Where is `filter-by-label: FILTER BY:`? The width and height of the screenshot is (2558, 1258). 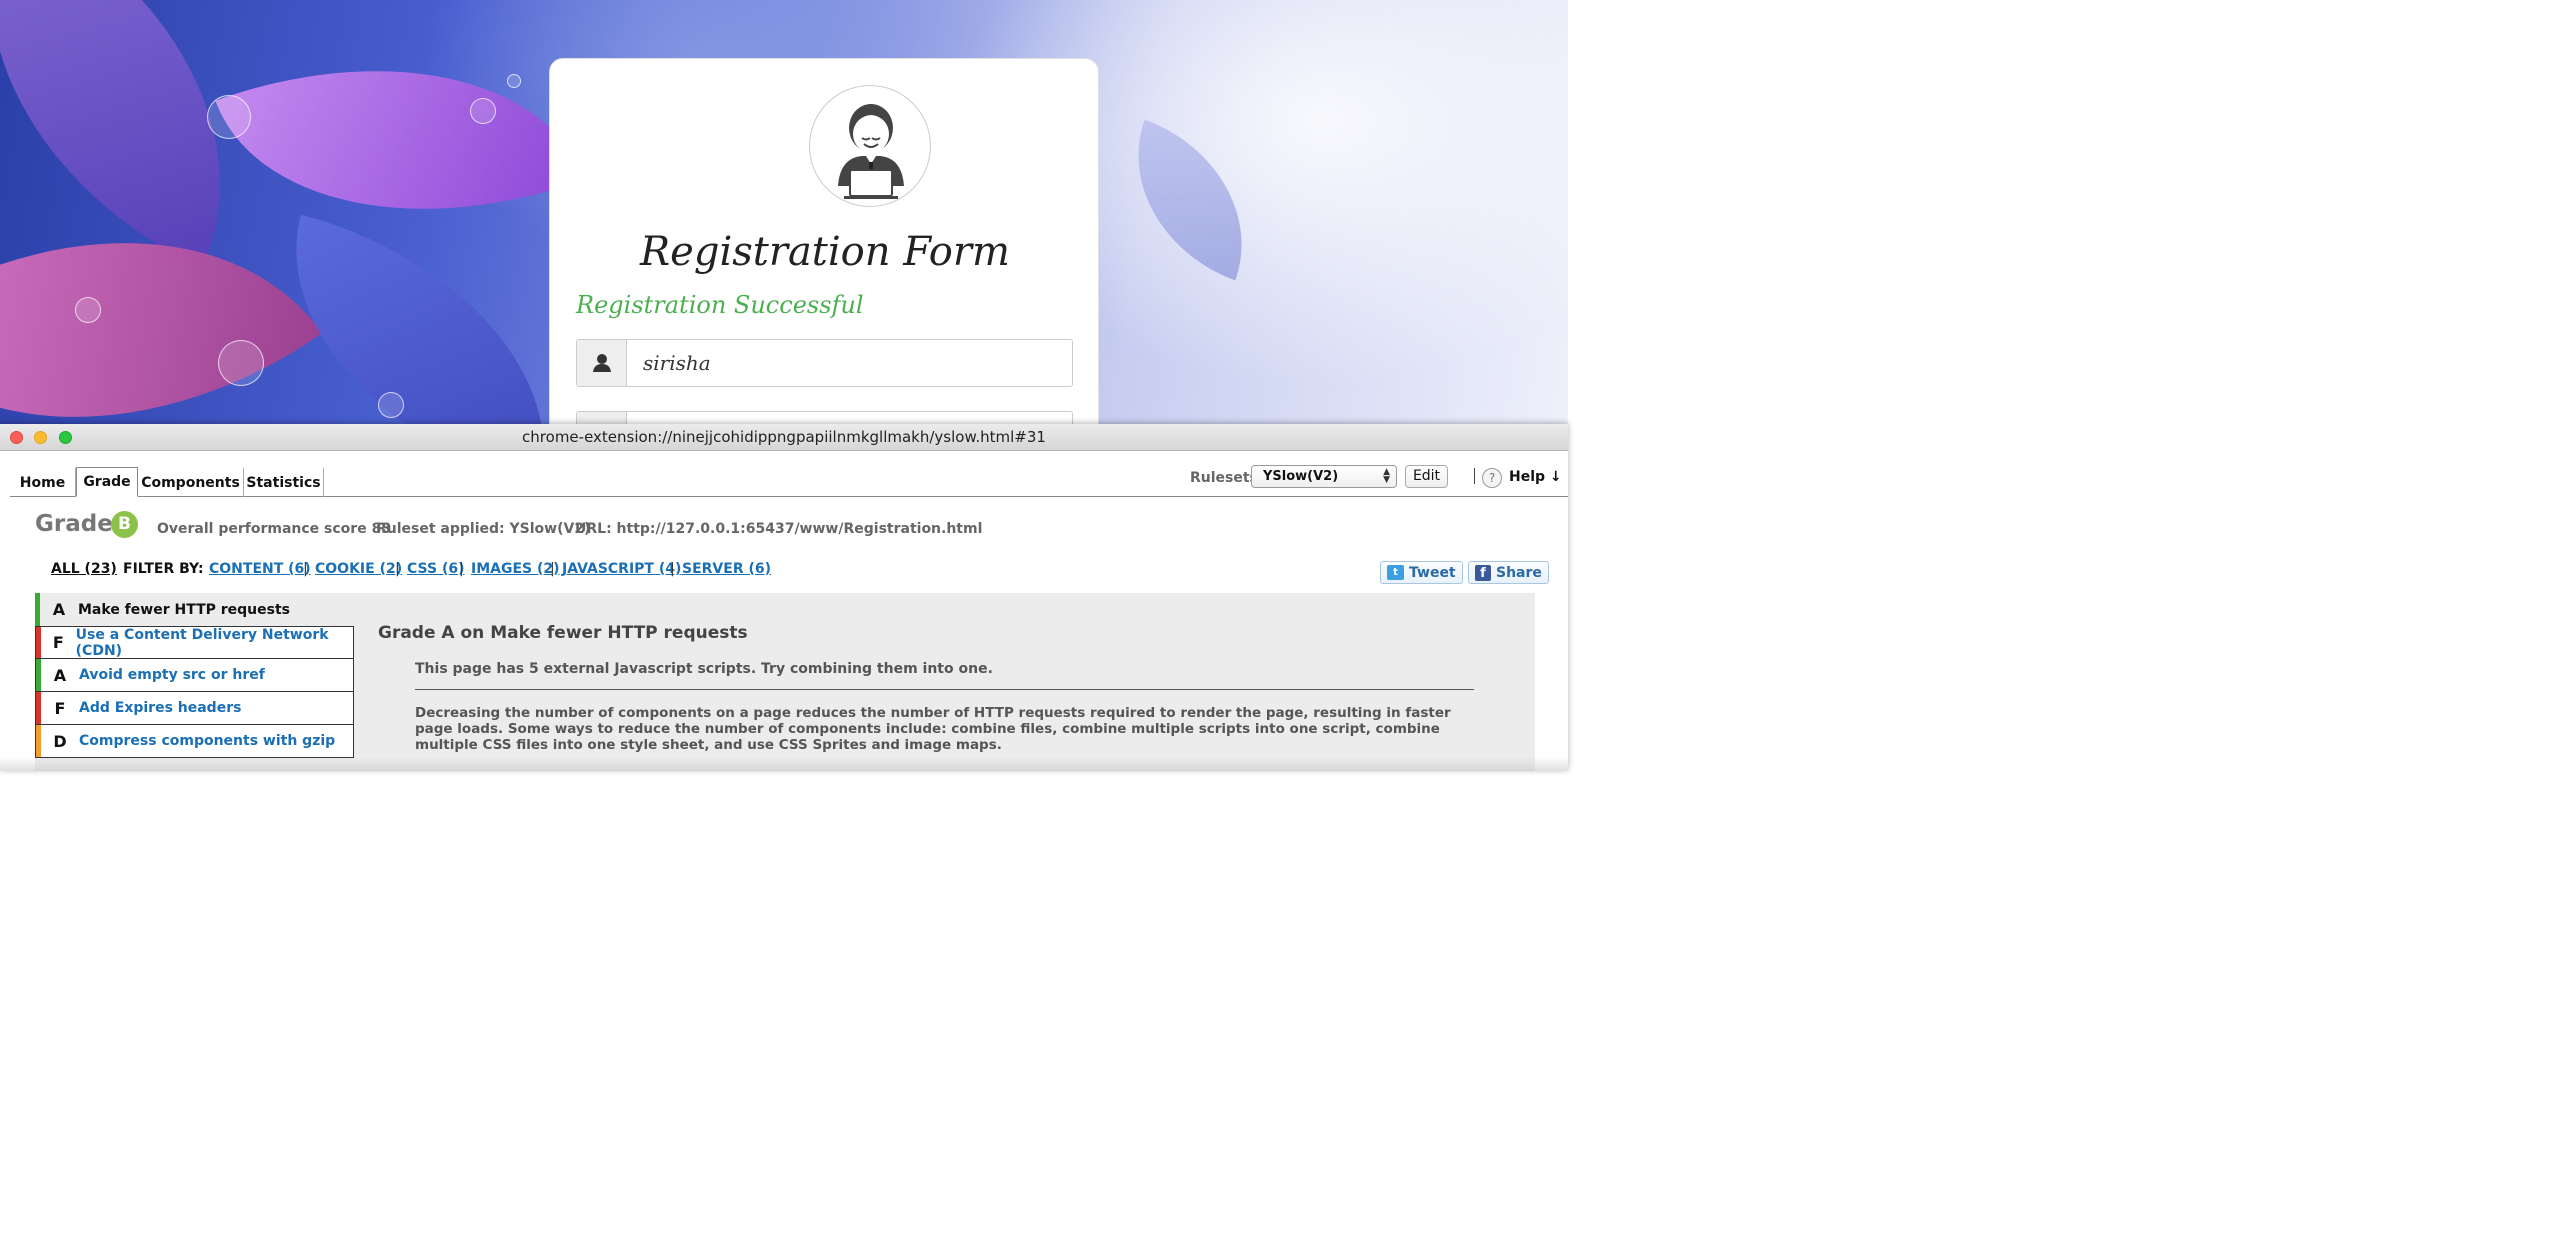 filter-by-label: FILTER BY: is located at coordinates (163, 569).